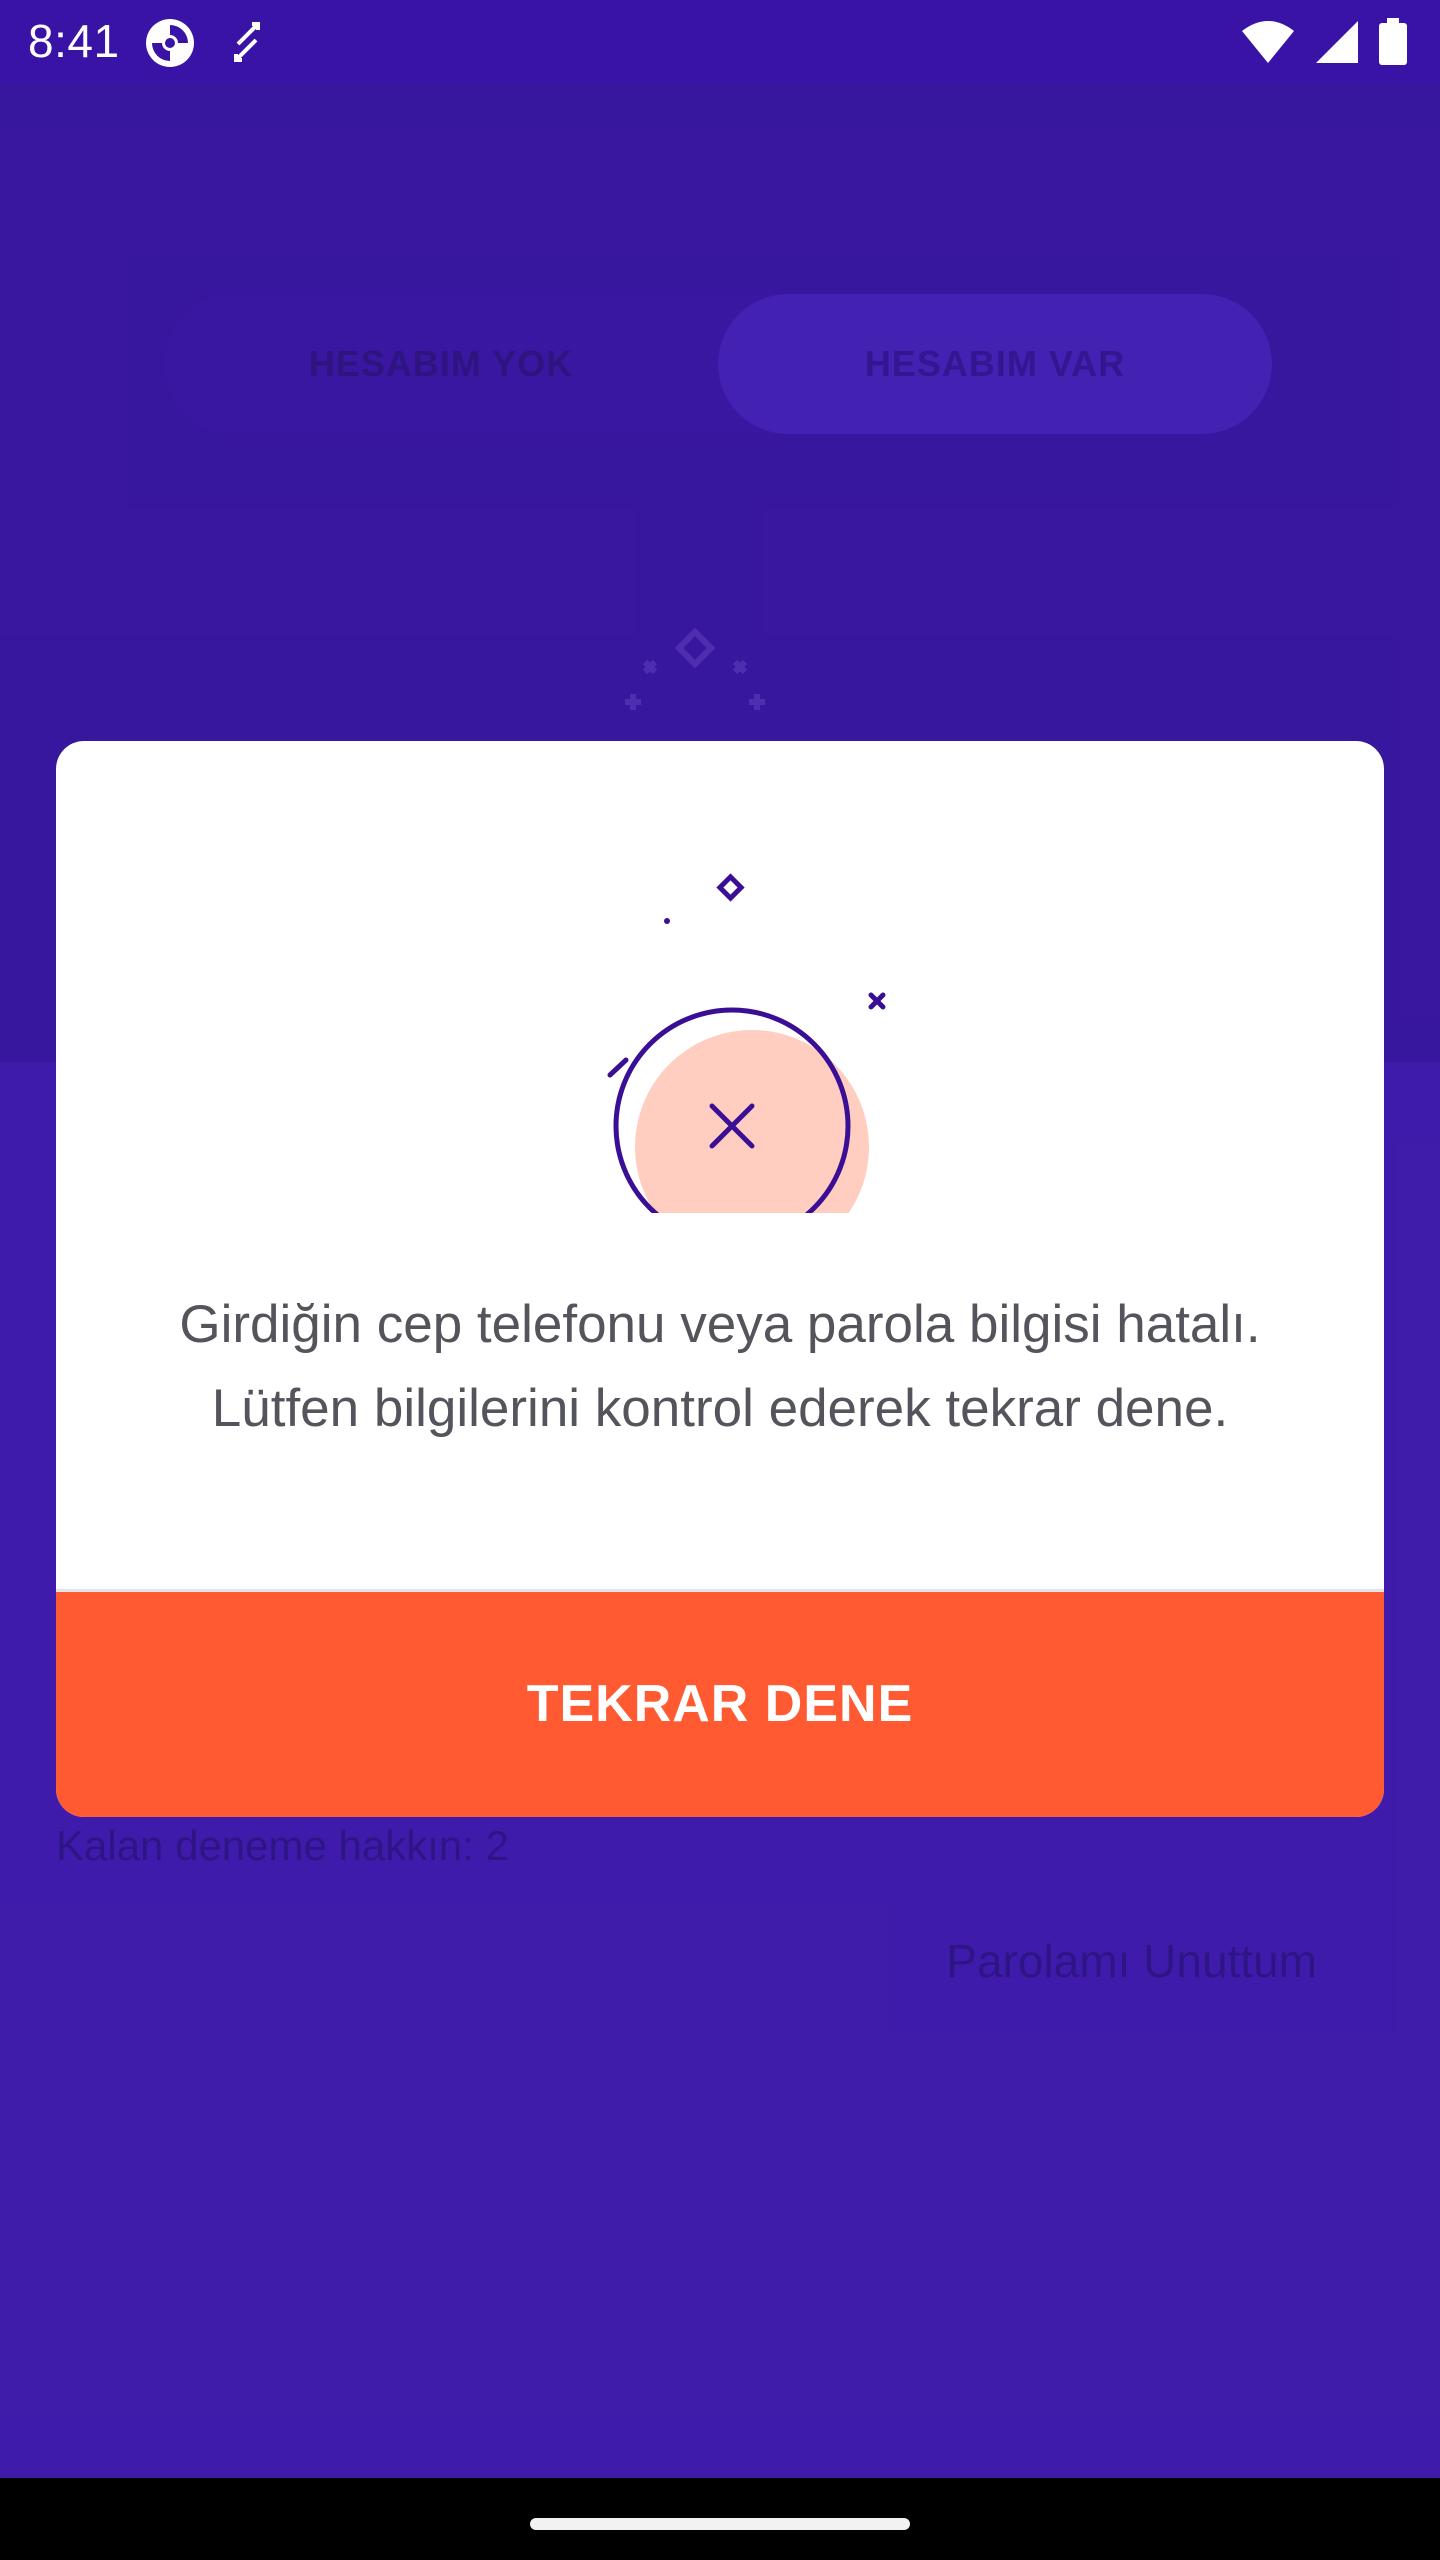 This screenshot has height=2560, width=1440. I want to click on gesture-nav-bar, so click(720, 2519).